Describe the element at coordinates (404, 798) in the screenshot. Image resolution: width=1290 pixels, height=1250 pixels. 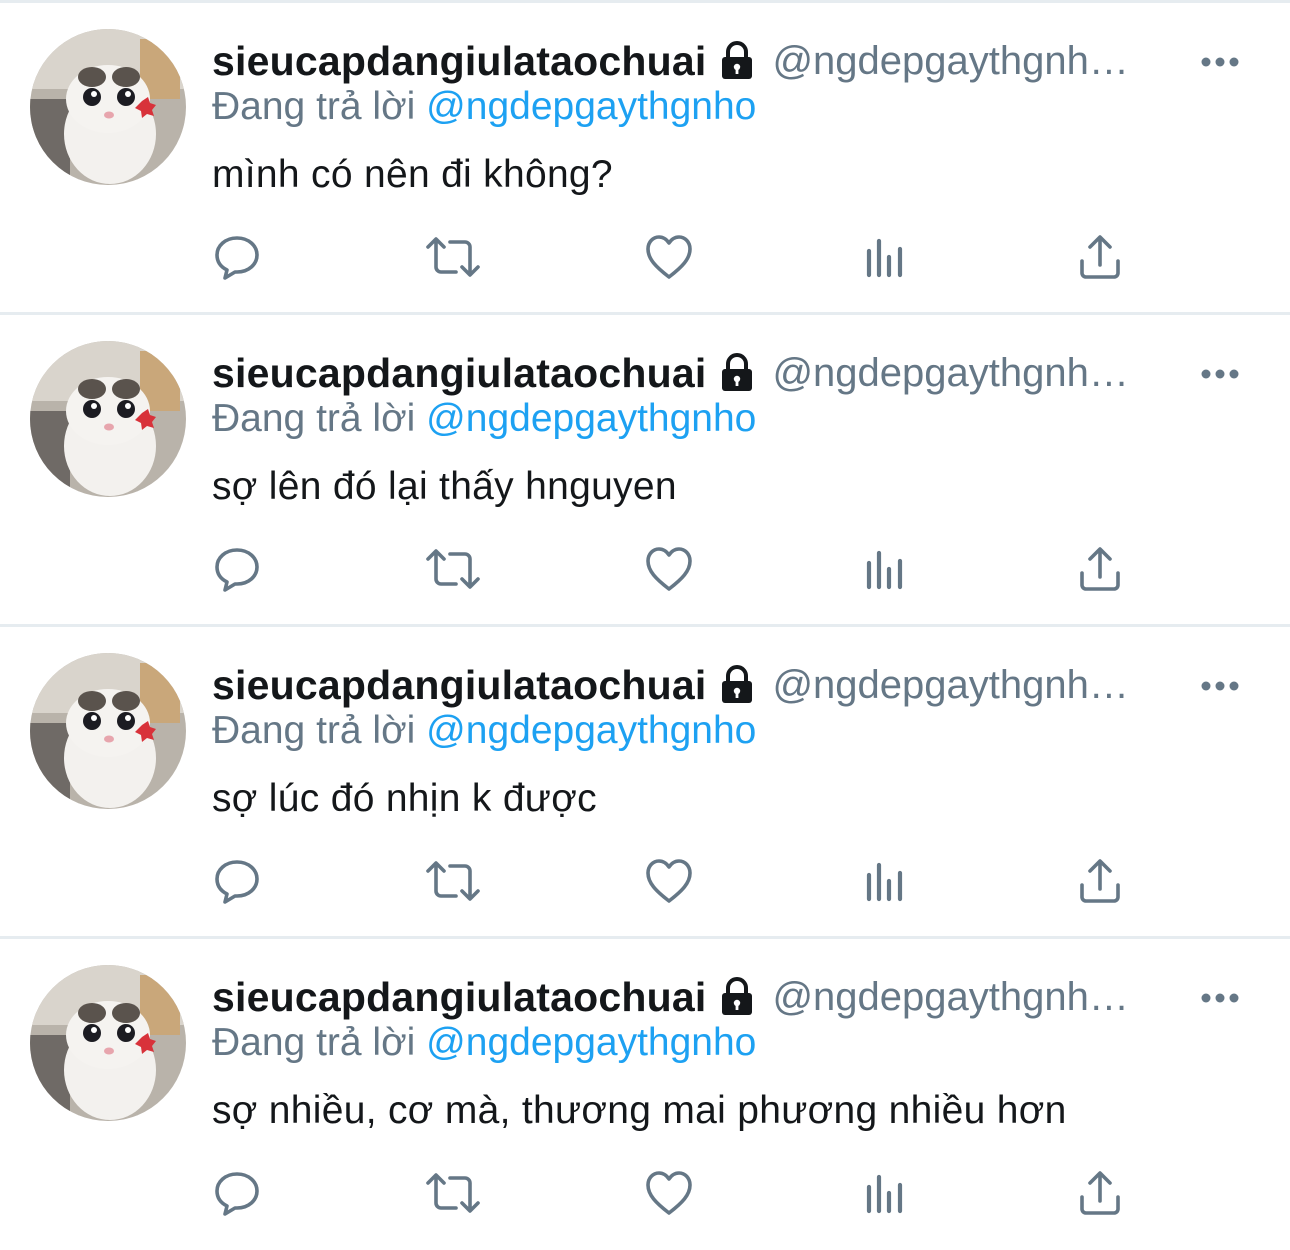
I see `tweet-text: sợ lúc đó nhịn k được` at that location.